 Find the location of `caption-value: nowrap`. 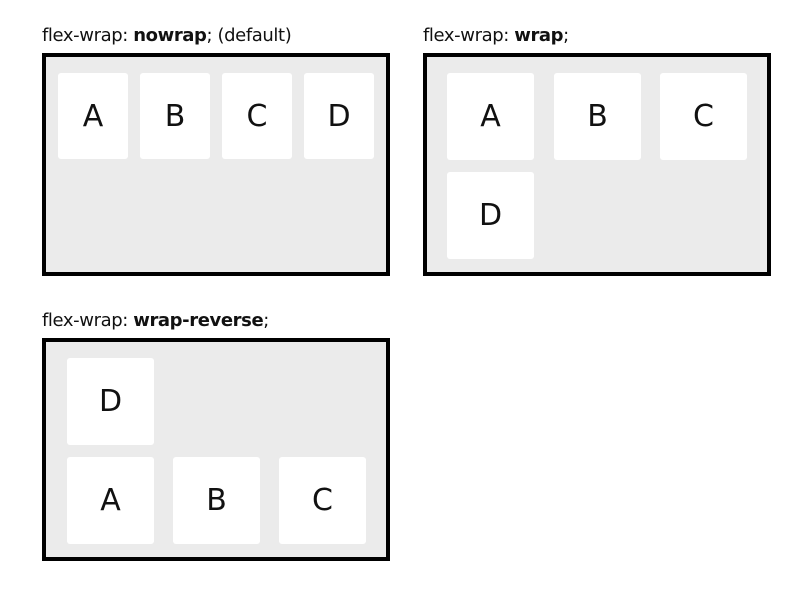

caption-value: nowrap is located at coordinates (170, 35).